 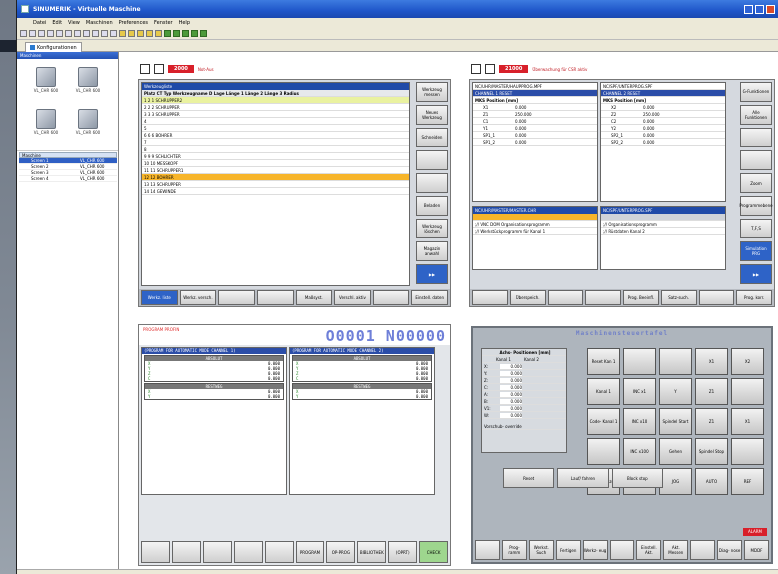 What do you see at coordinates (603, 391) in the screenshot?
I see `mcp-button-6: Kanal 1` at bounding box center [603, 391].